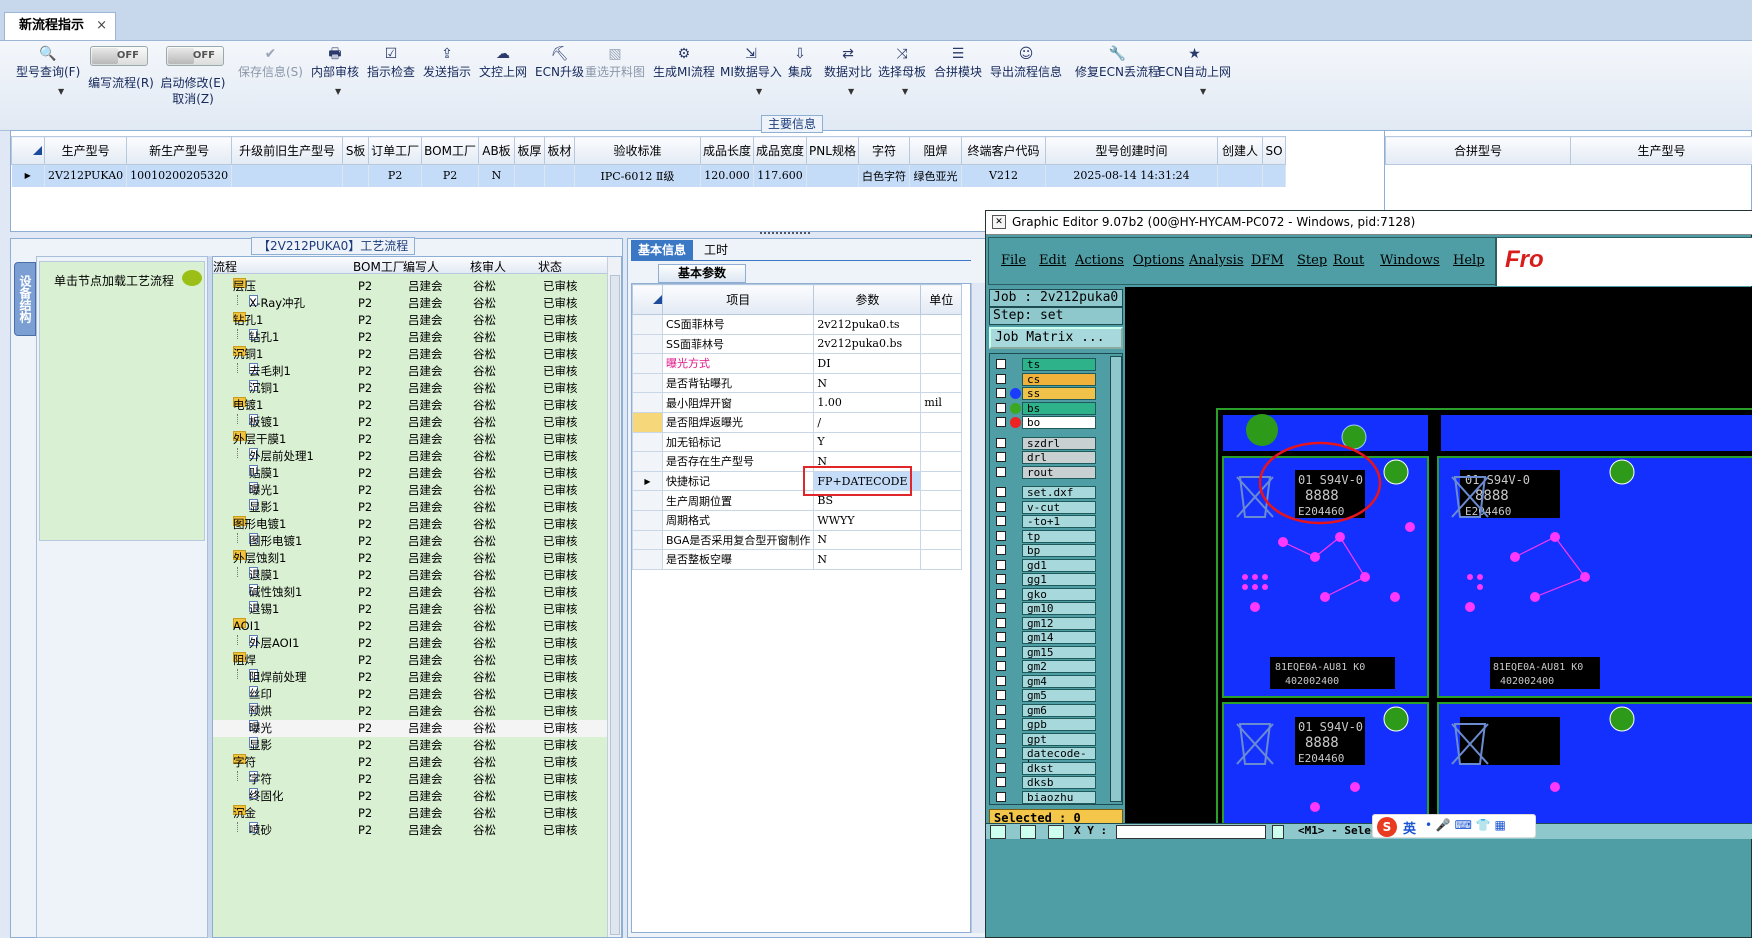 Image resolution: width=1752 pixels, height=938 pixels. I want to click on param-row: 是否整板空曝 N, so click(797, 559).